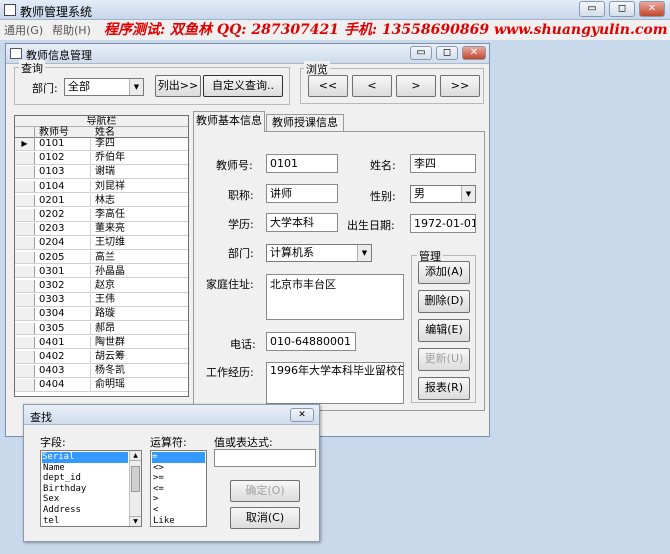  Describe the element at coordinates (372, 86) in the screenshot. I see `prev-record-button: <` at that location.